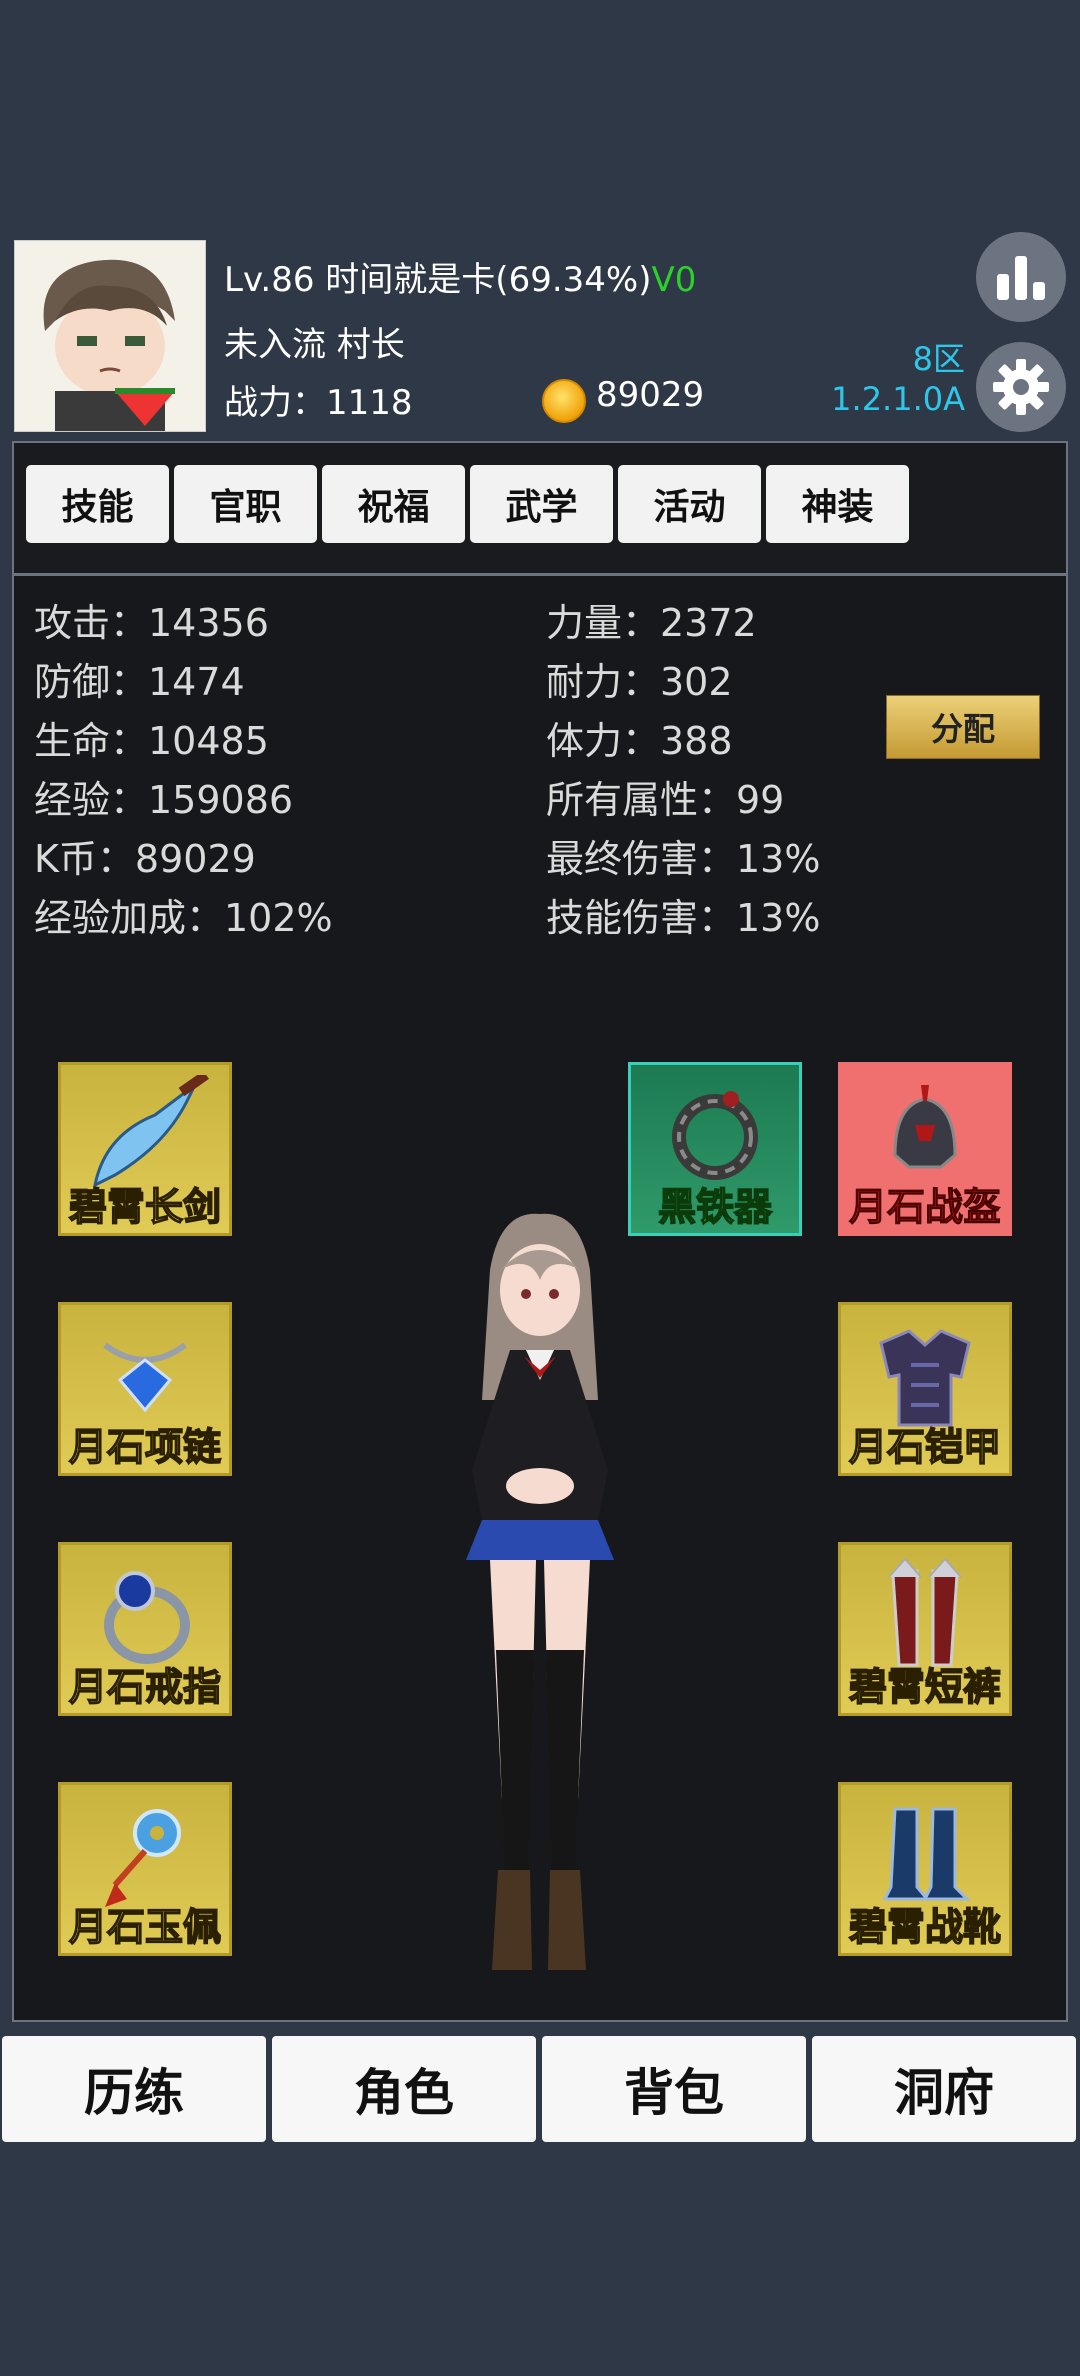 This screenshot has width=1080, height=2376. I want to click on stat-stamina: 体力：388, so click(639, 741).